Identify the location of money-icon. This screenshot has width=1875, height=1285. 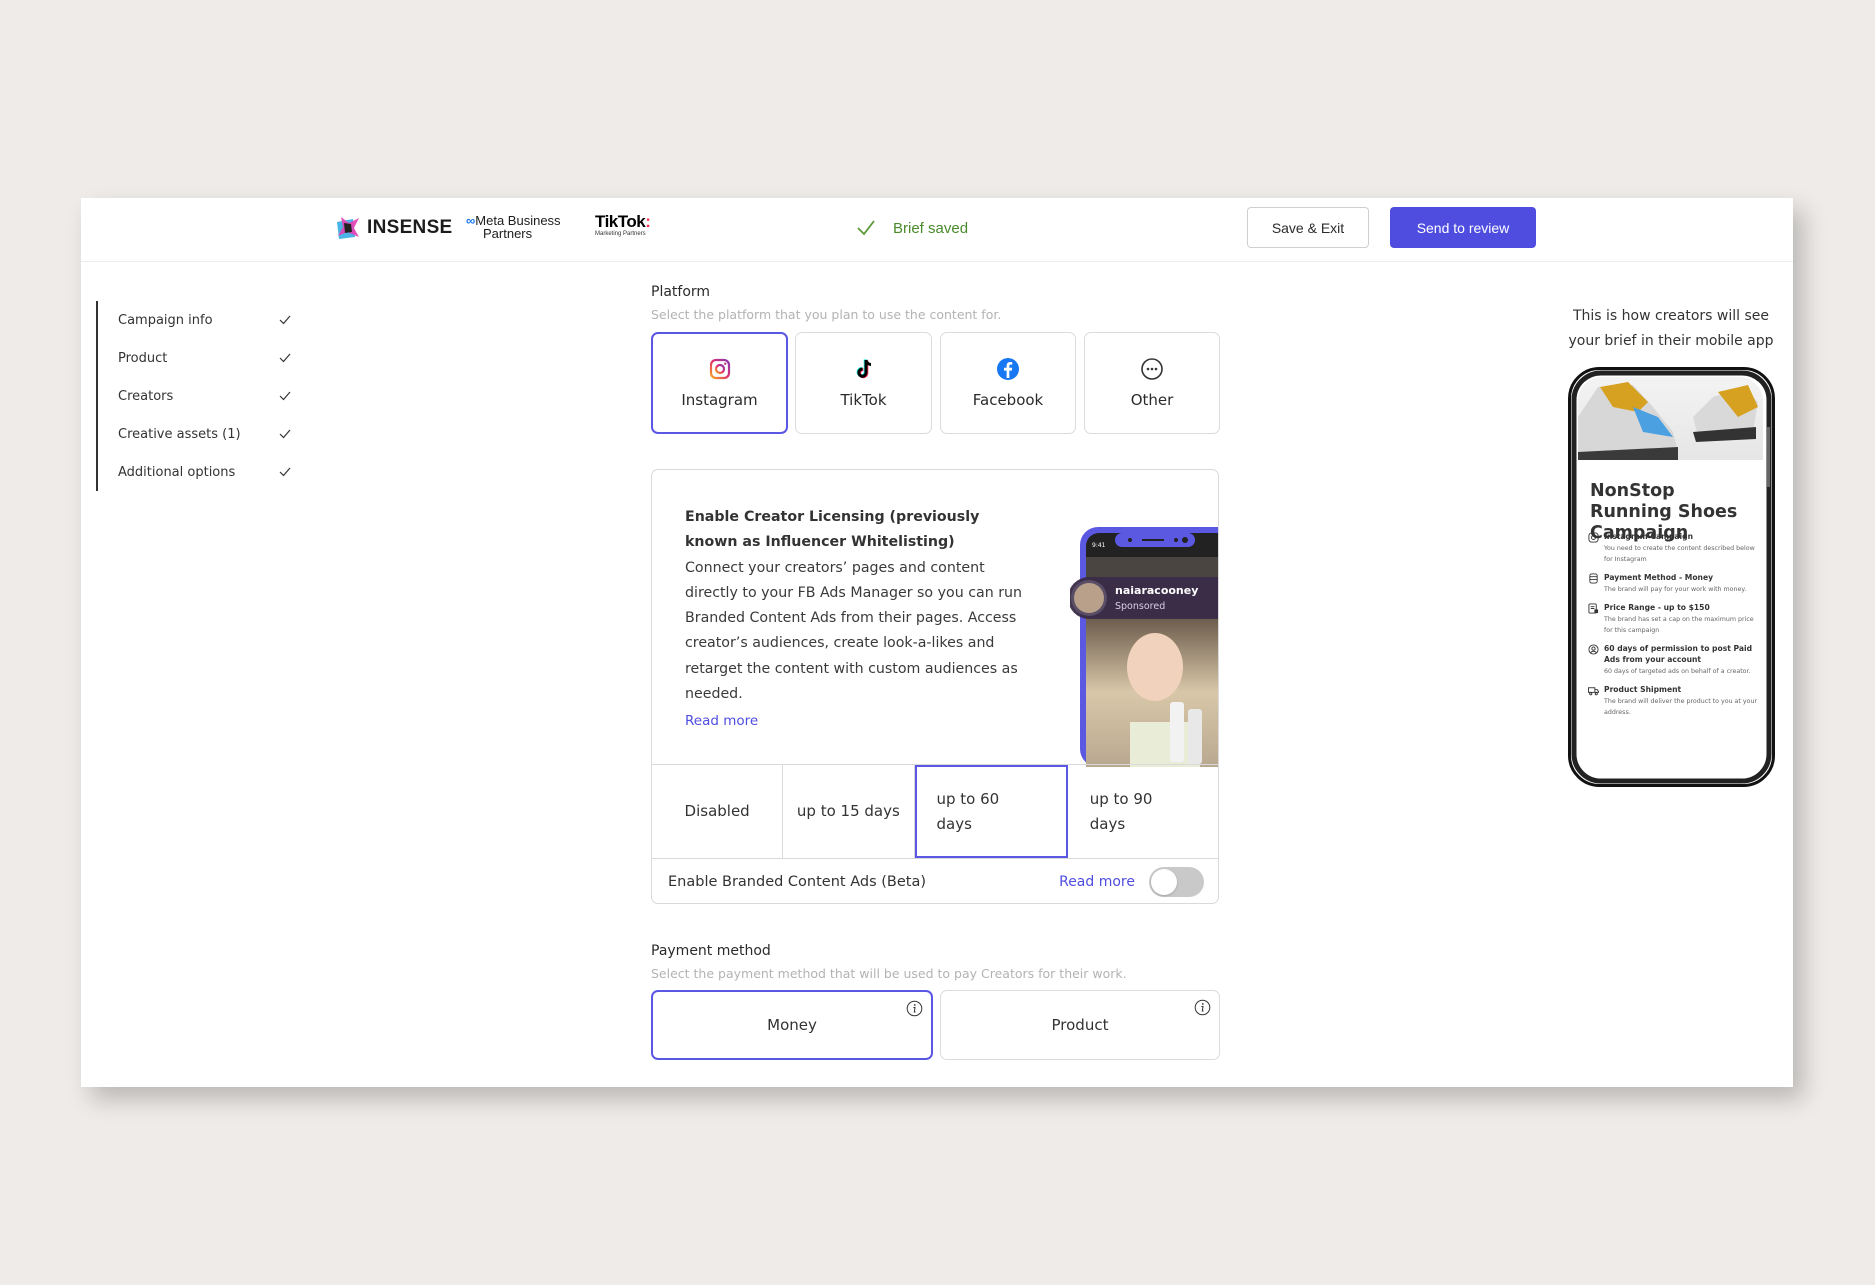
(1593, 578).